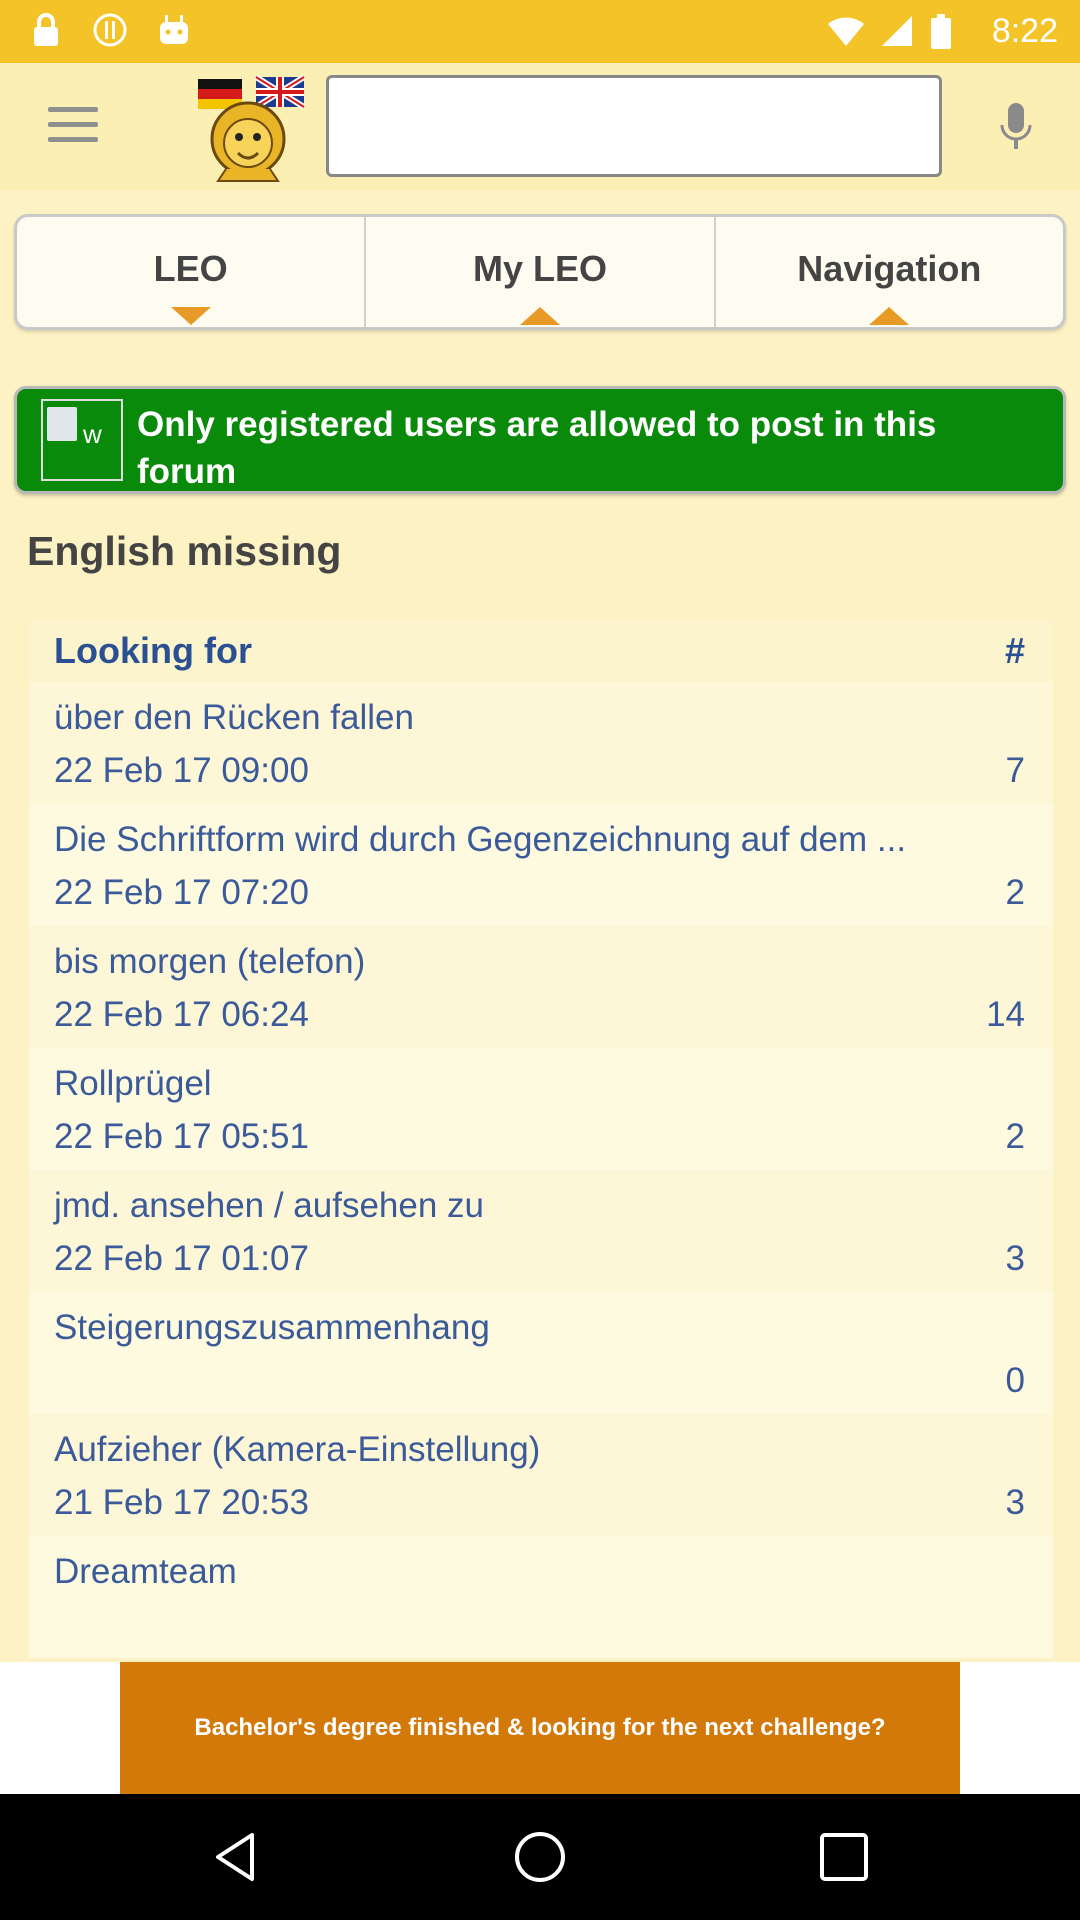 Image resolution: width=1080 pixels, height=1920 pixels. I want to click on thread-date: 22 Feb 17 06:24, so click(181, 1014).